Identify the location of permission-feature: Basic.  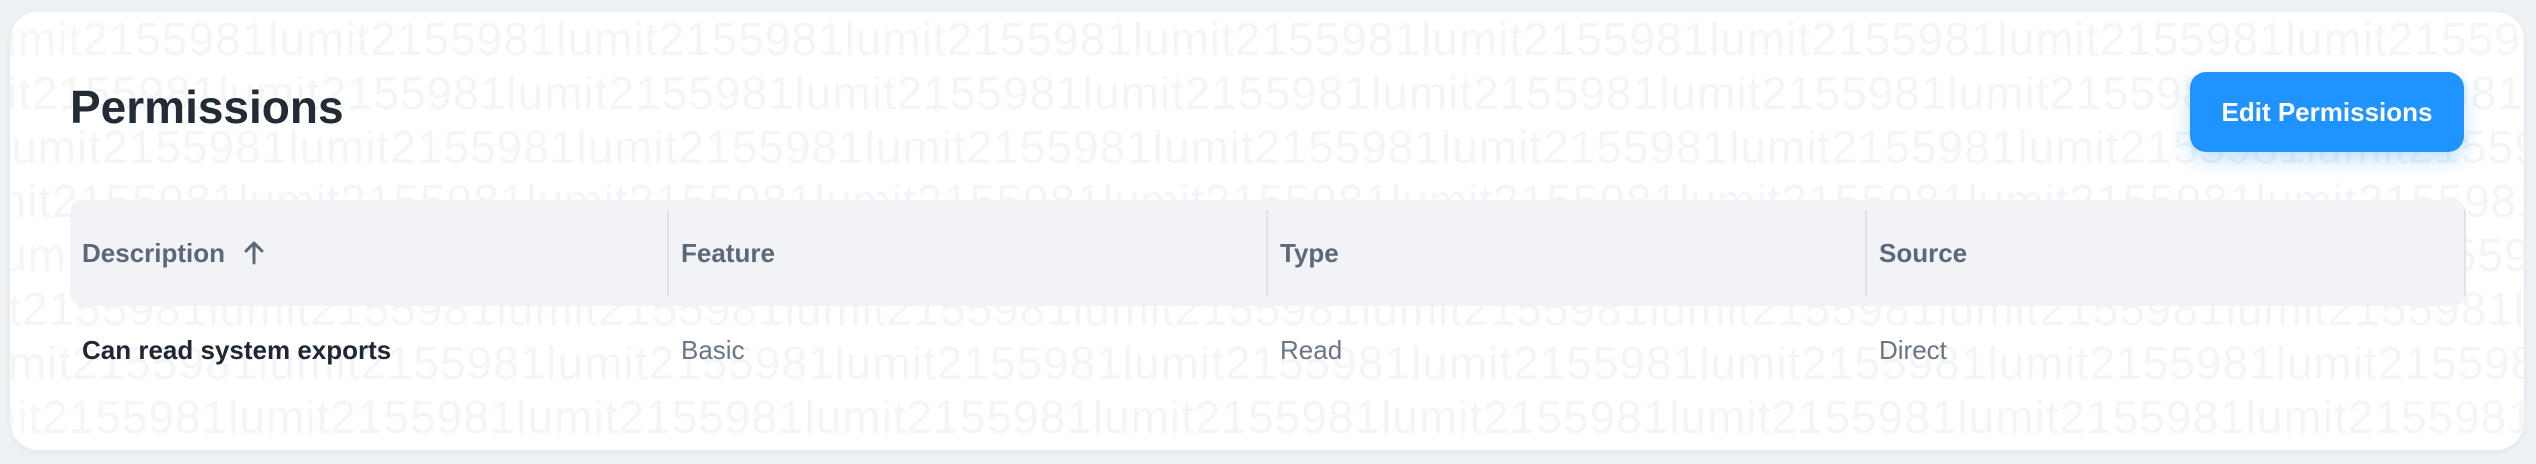
(713, 349).